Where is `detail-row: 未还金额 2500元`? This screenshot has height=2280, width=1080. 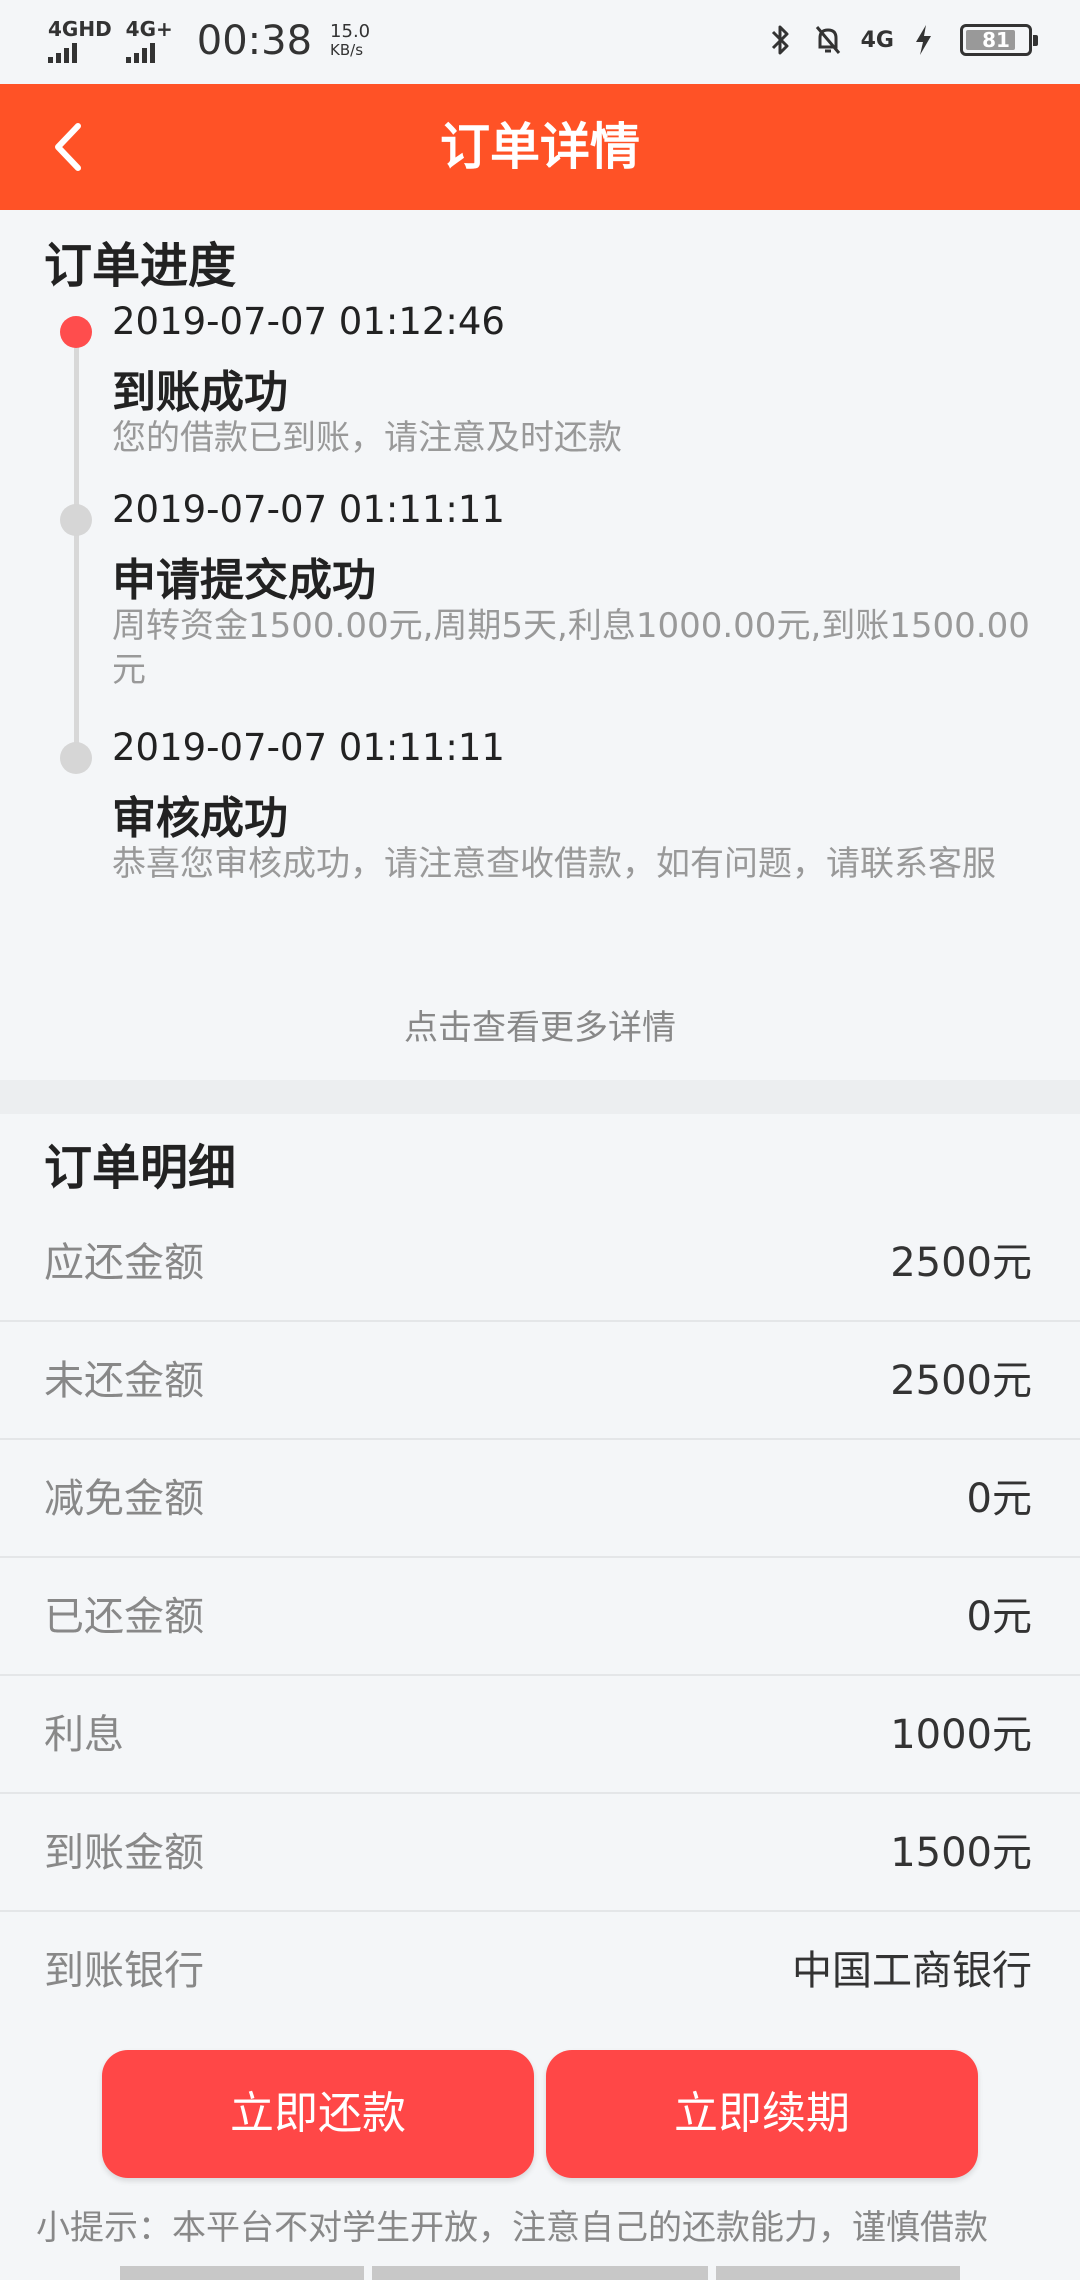 detail-row: 未还金额 2500元 is located at coordinates (540, 1381).